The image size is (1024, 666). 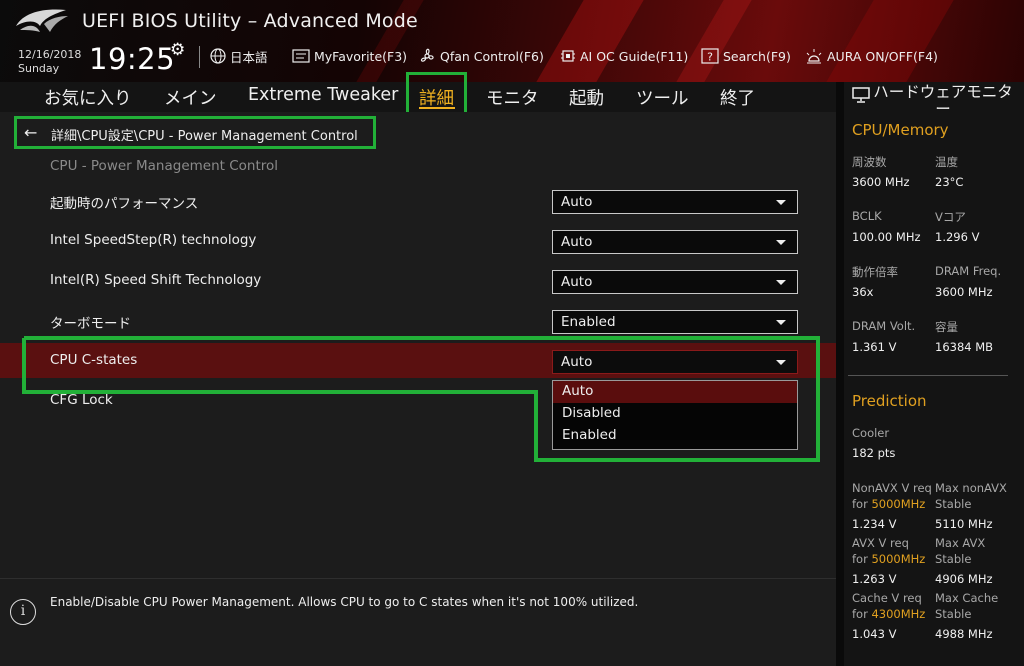 I want to click on date-text: 12/16/2018, so click(x=50, y=54).